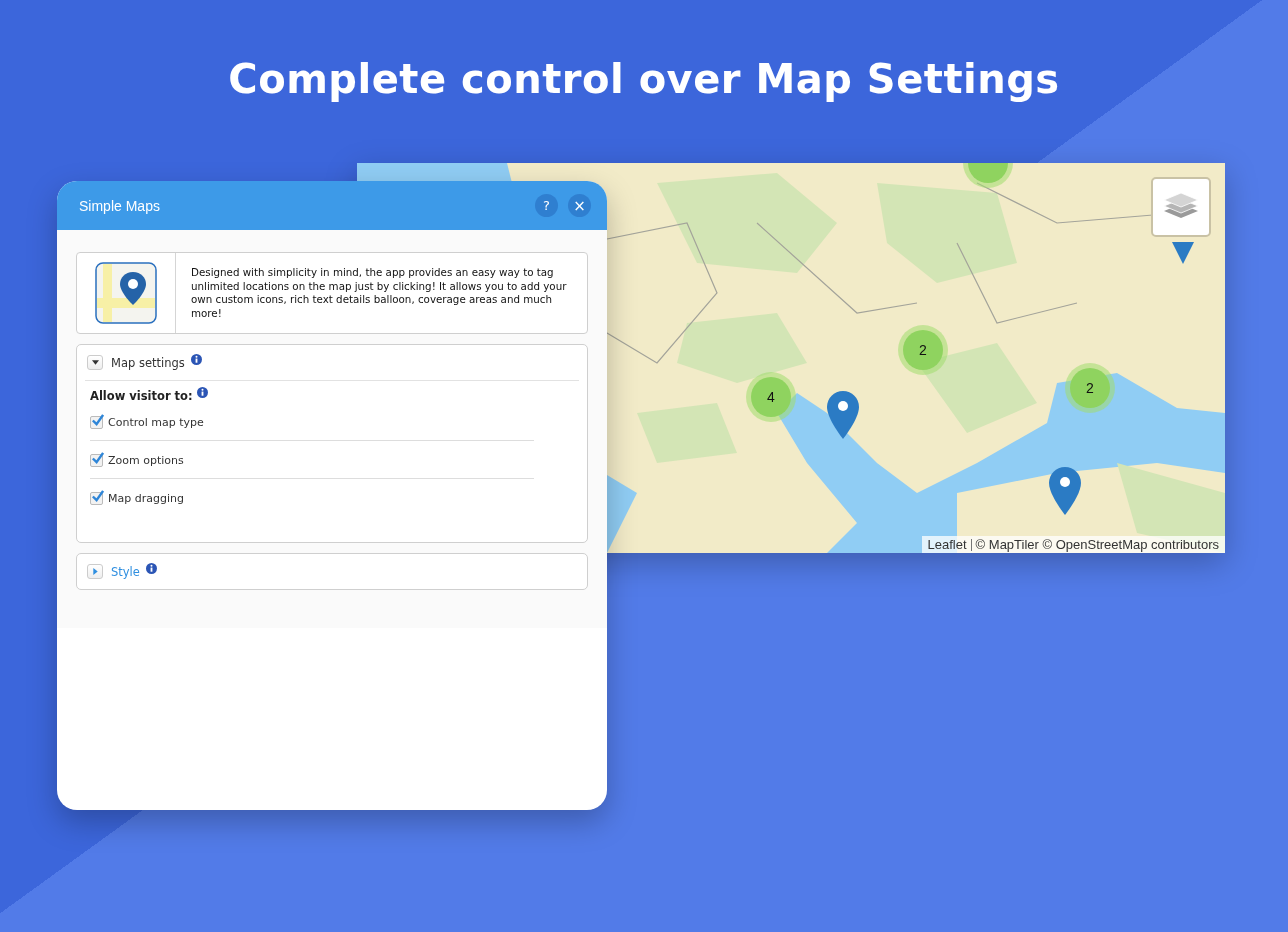 The height and width of the screenshot is (932, 1288). I want to click on option-label: Map dragging, so click(146, 498).